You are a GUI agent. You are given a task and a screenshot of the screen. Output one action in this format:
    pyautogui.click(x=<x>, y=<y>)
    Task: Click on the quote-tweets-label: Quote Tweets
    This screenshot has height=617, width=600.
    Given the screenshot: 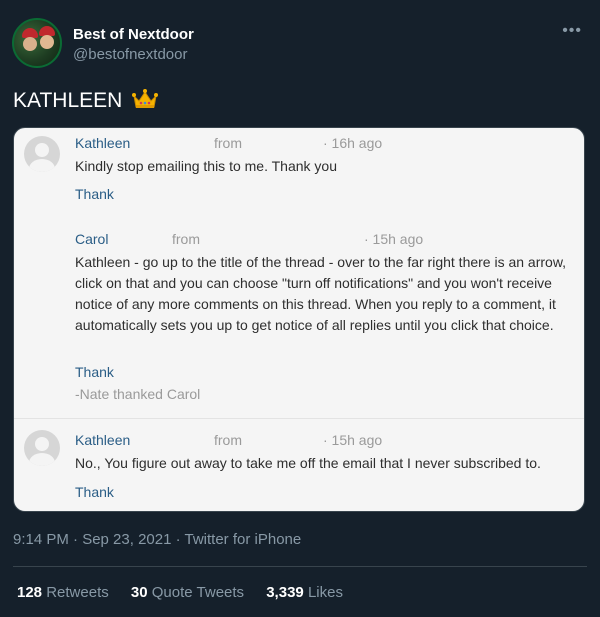 What is the action you would take?
    pyautogui.click(x=198, y=592)
    